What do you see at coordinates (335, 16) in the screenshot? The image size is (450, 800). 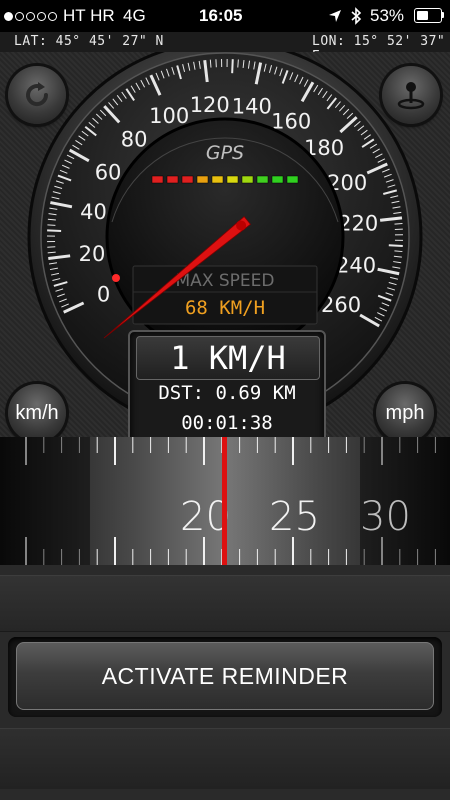 I see `location-arrow-icon` at bounding box center [335, 16].